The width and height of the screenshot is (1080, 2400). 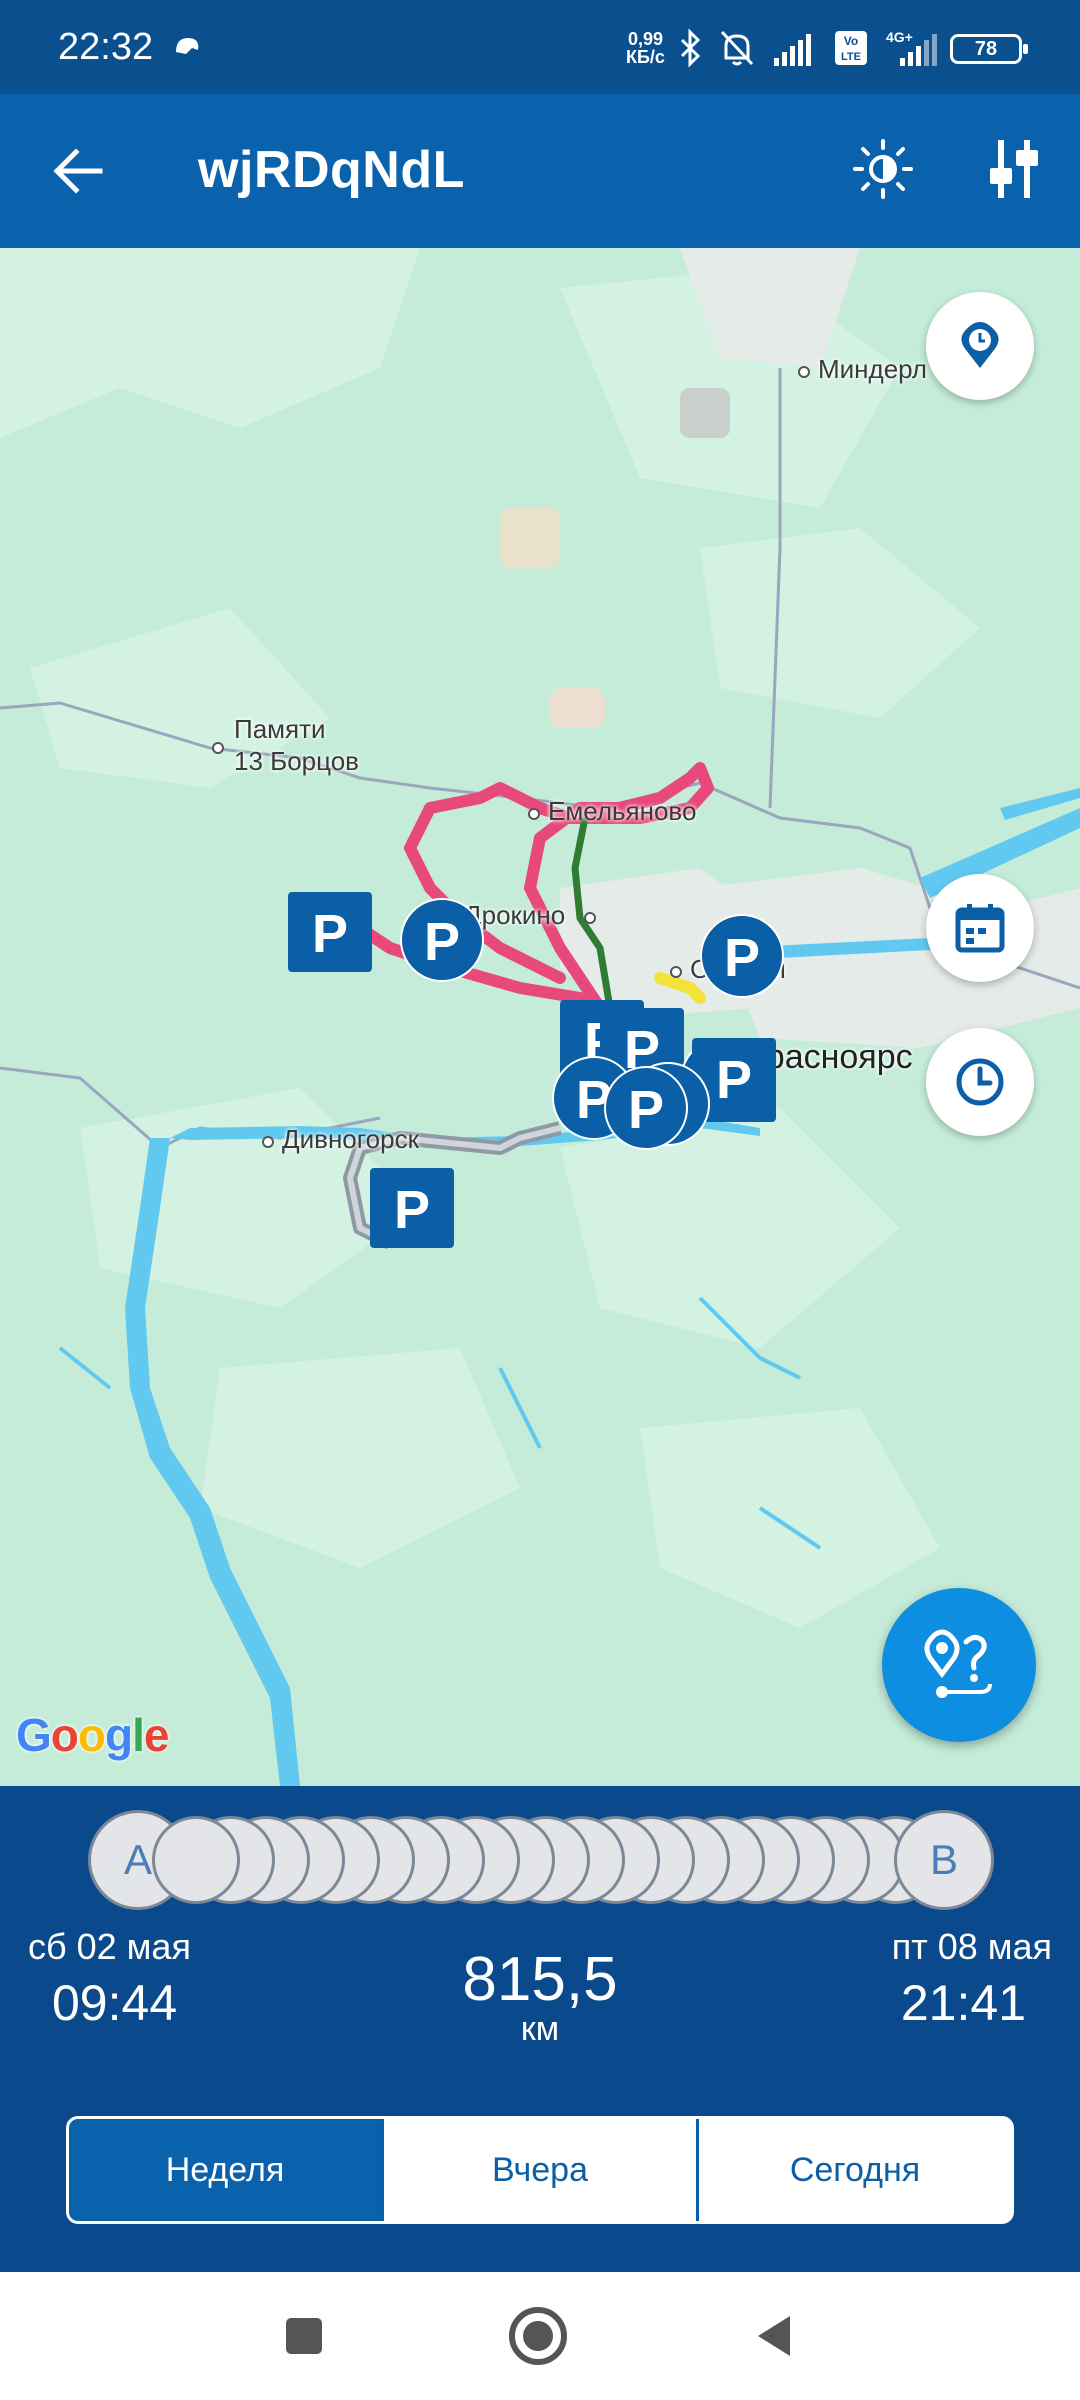 I want to click on signal-icon, so click(x=792, y=50).